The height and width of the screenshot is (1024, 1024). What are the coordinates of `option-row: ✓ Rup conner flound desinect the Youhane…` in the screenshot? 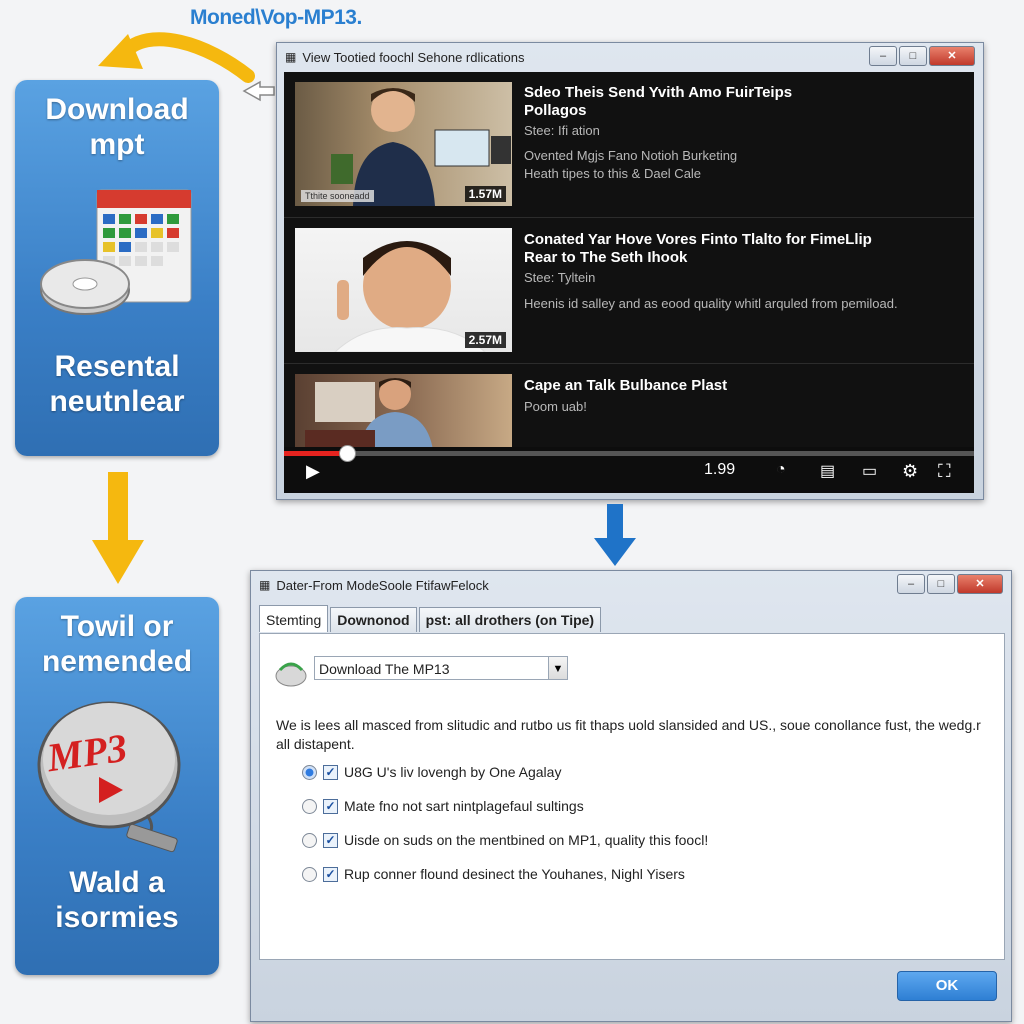 It's located at (493, 874).